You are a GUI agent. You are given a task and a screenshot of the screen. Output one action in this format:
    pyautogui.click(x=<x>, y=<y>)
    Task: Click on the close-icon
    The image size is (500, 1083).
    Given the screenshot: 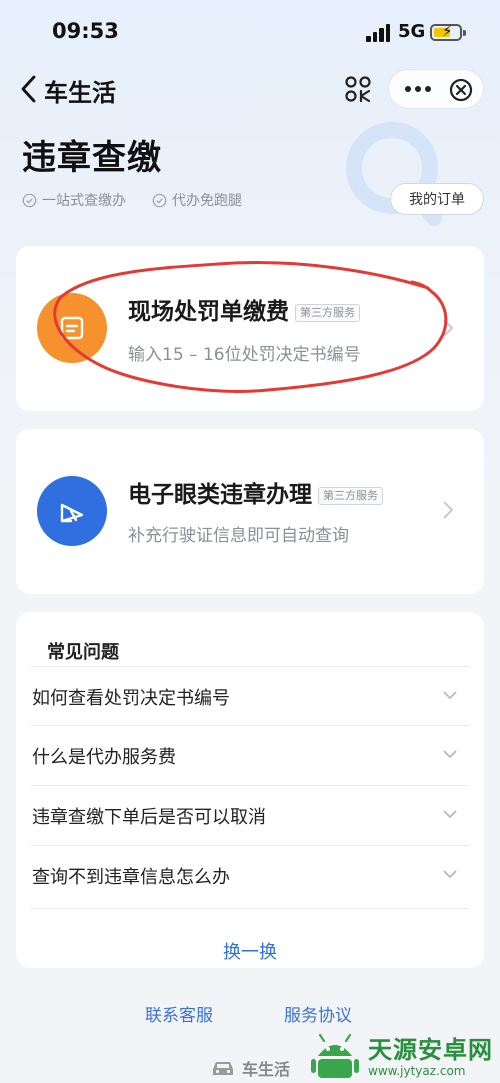 What is the action you would take?
    pyautogui.click(x=461, y=90)
    